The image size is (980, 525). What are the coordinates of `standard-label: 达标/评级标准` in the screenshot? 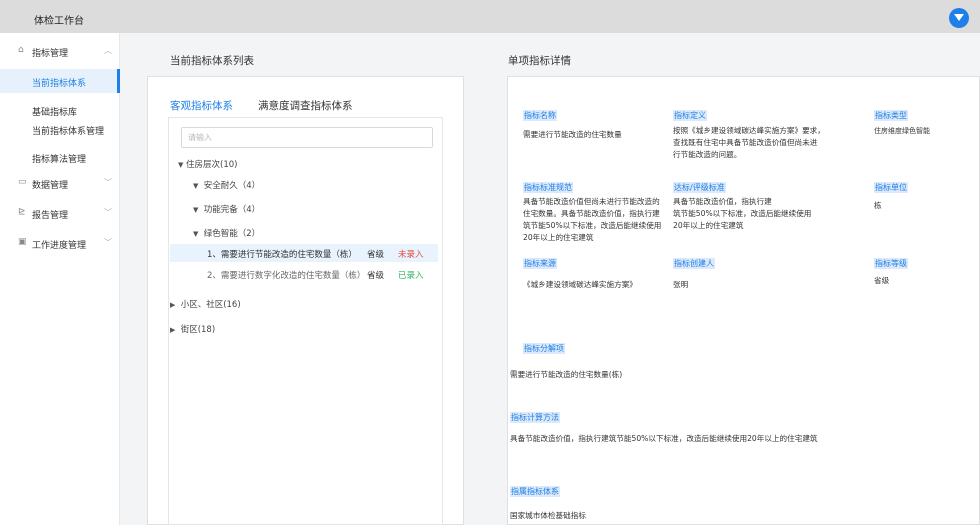 It's located at (699, 187).